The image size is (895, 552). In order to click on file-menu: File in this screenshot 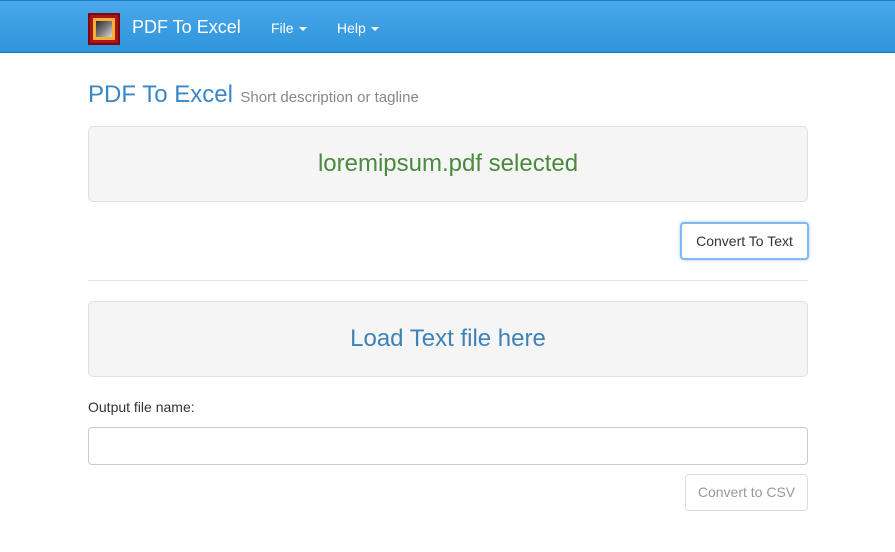, I will do `click(289, 28)`.